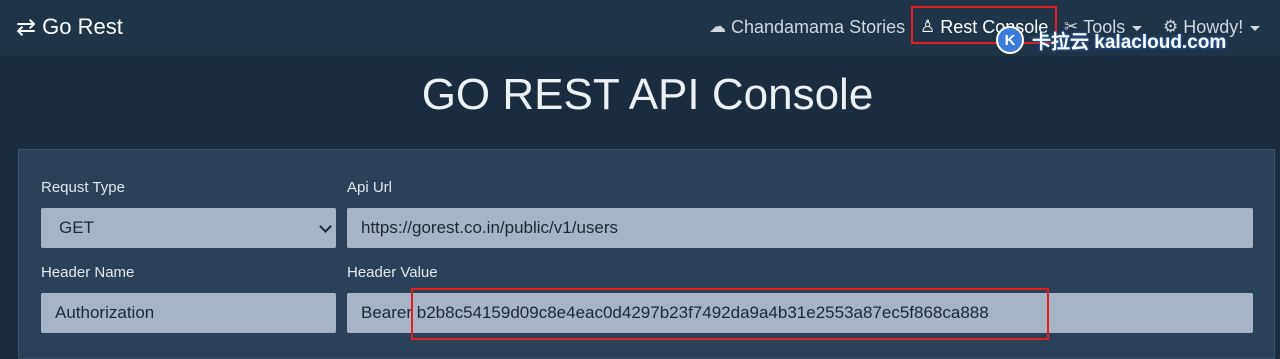 Image resolution: width=1280 pixels, height=359 pixels. Describe the element at coordinates (490, 227) in the screenshot. I see `api-url-value: https://gorest.co.in/public/v1/users` at that location.